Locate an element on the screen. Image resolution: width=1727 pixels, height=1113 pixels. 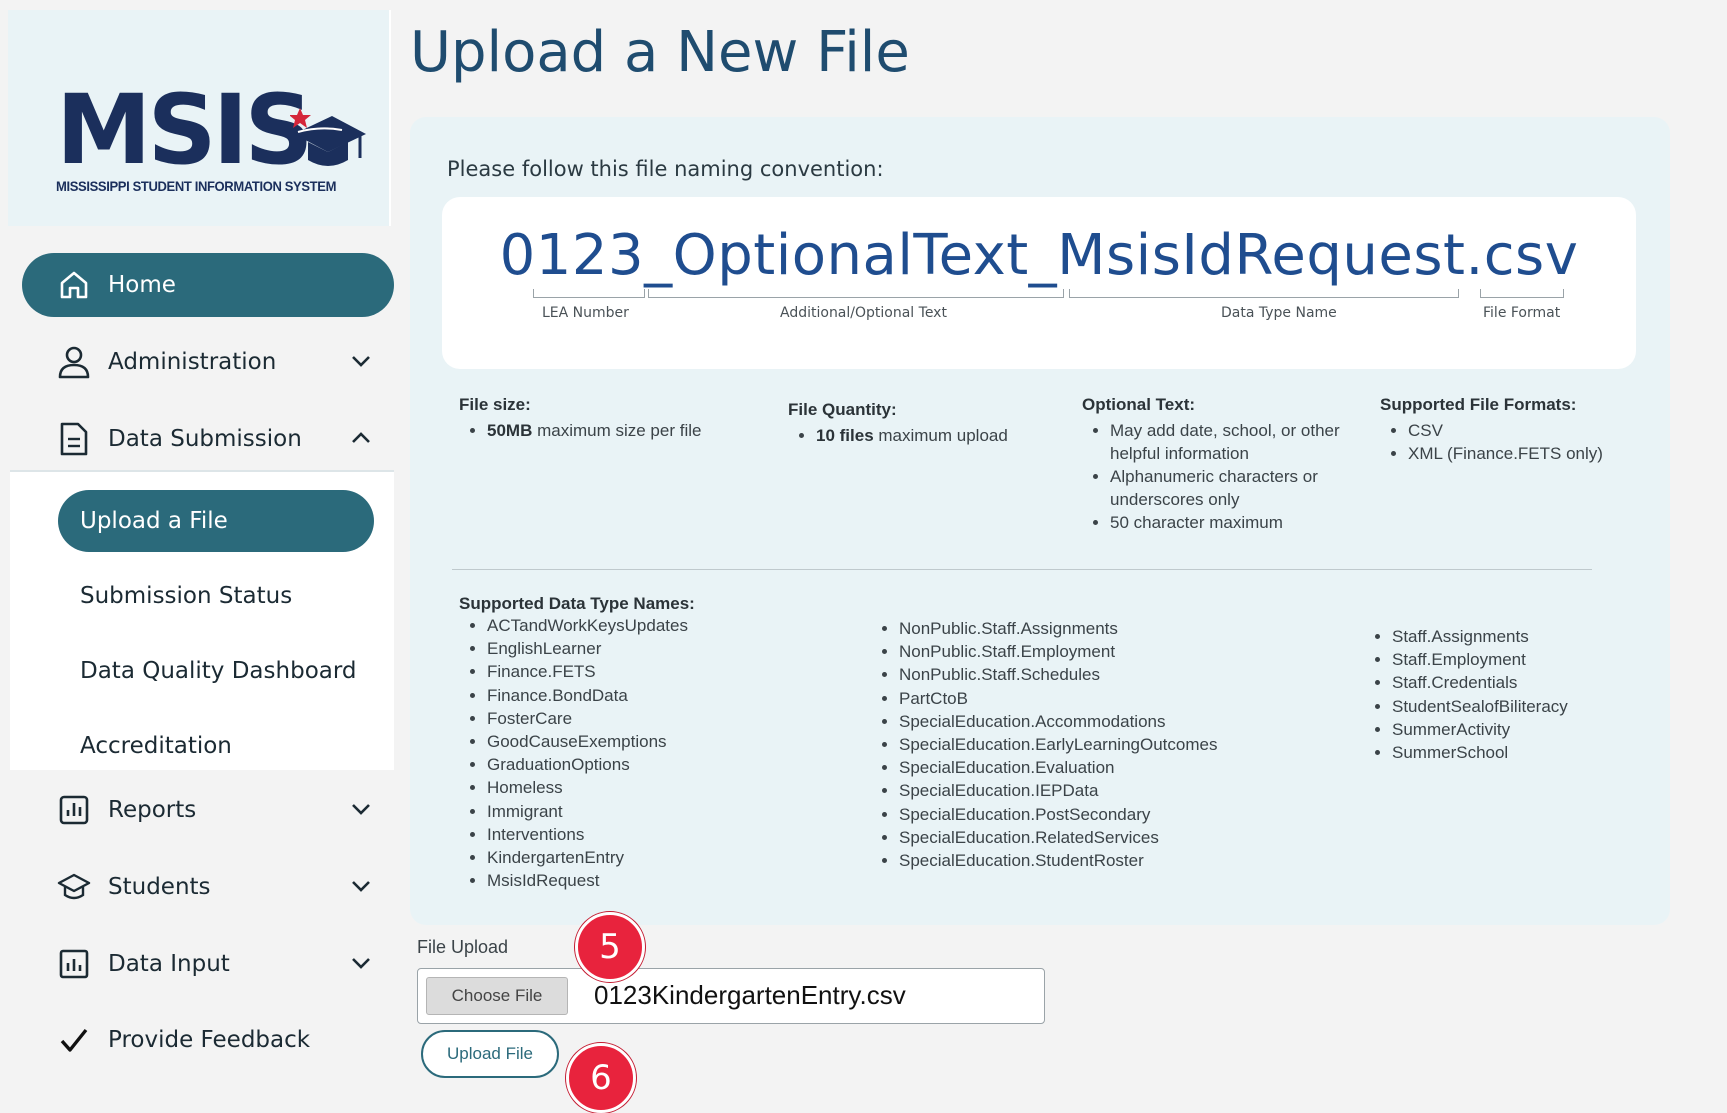
data-type-item: EnglishLearner is located at coordinates (673, 648).